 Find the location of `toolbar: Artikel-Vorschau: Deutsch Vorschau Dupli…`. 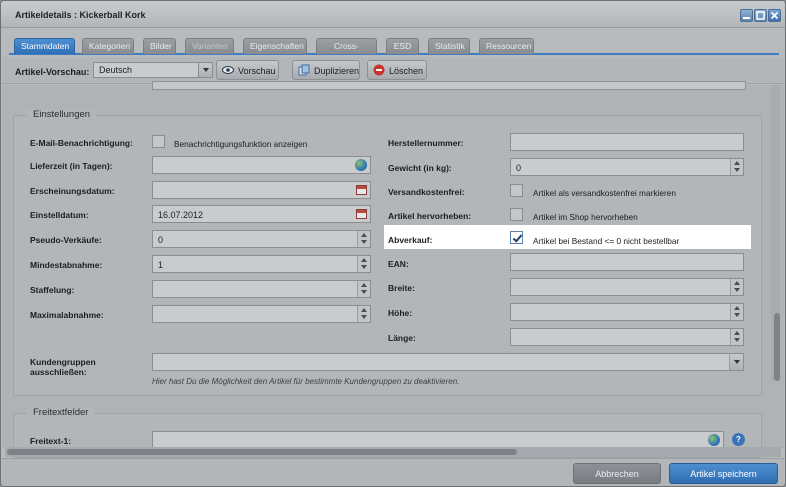

toolbar: Artikel-Vorschau: Deutsch Vorschau Dupli… is located at coordinates (393, 70).